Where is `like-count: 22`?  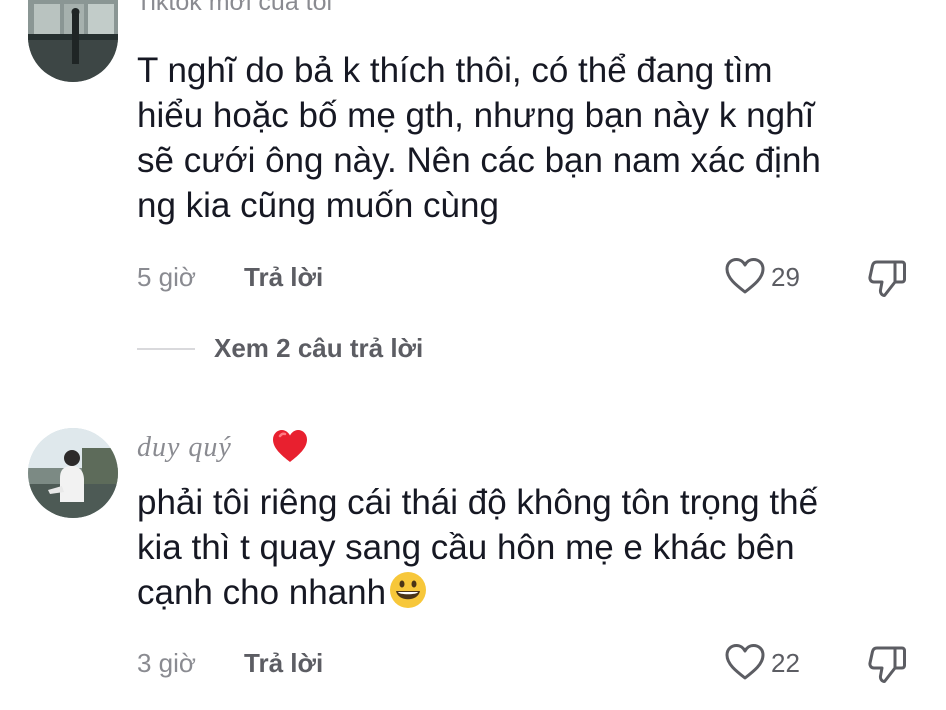 like-count: 22 is located at coordinates (785, 663).